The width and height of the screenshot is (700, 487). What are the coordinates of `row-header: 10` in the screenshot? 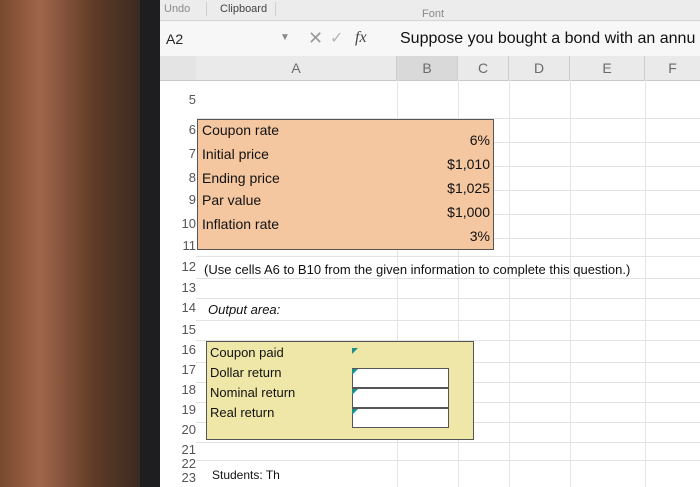 It's located at (178, 223).